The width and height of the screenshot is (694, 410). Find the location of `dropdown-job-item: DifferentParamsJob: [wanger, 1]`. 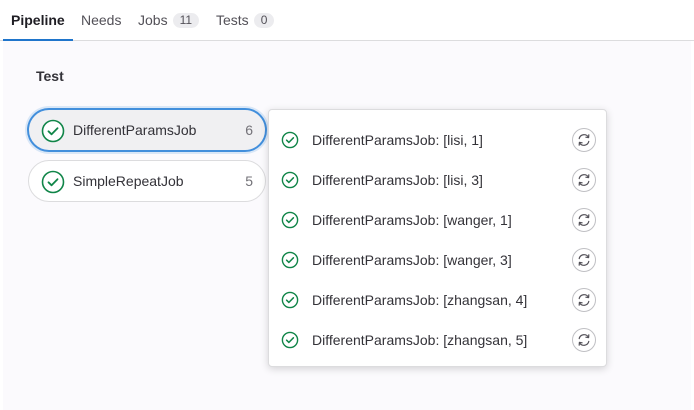

dropdown-job-item: DifferentParamsJob: [wanger, 1] is located at coordinates (437, 220).